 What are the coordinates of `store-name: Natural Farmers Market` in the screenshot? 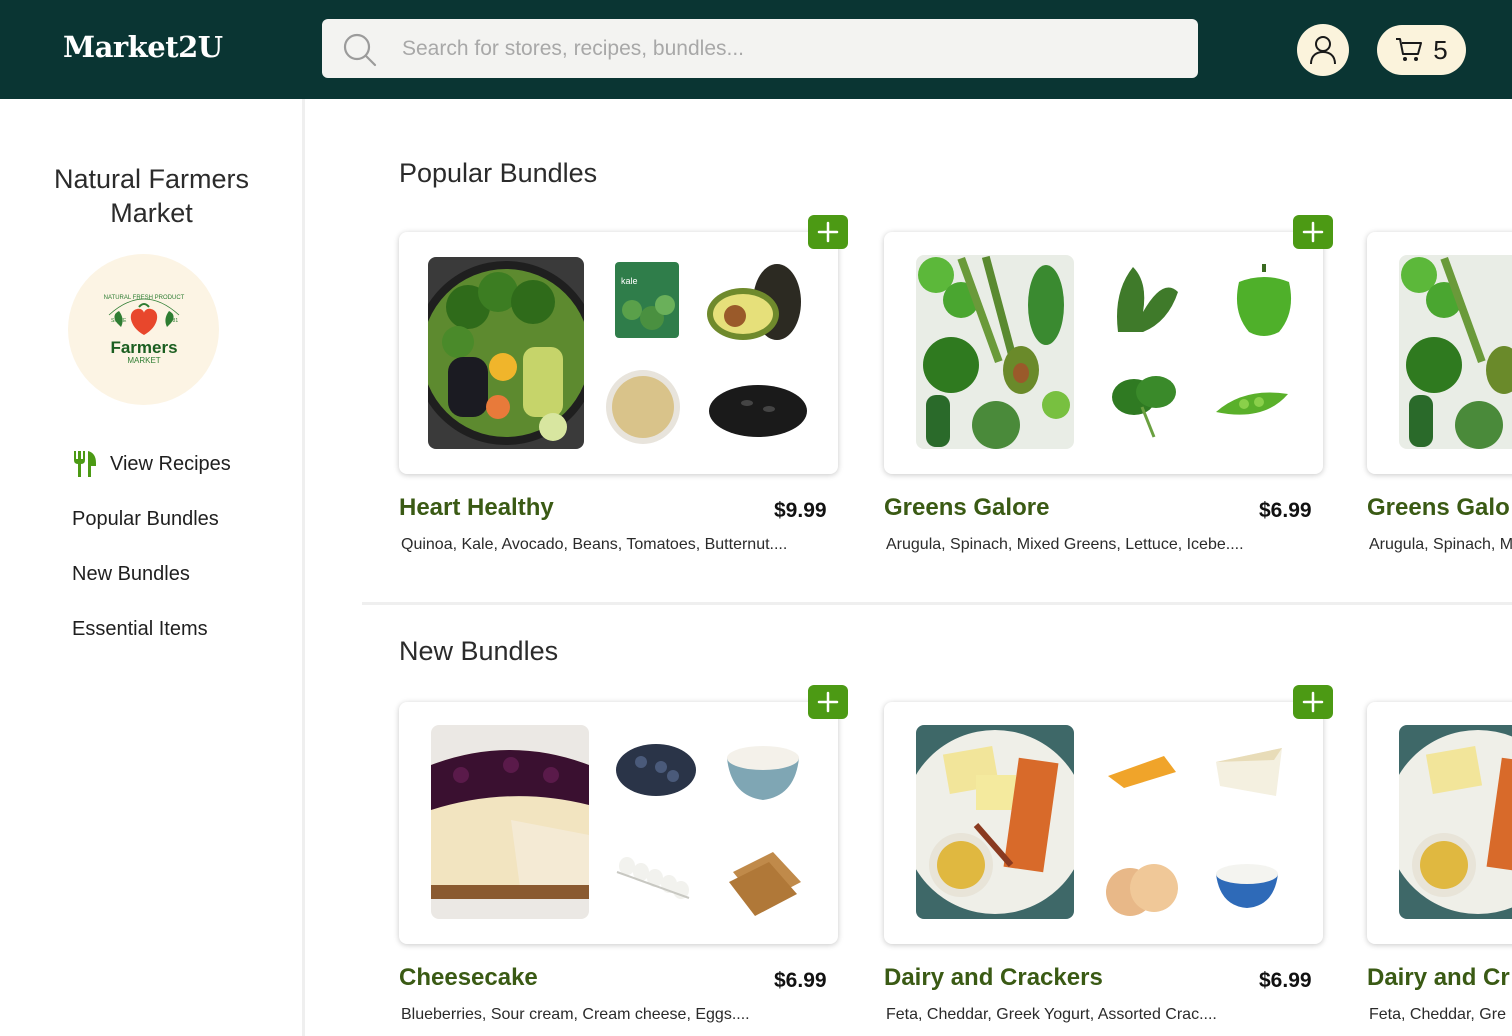 It's located at (151, 196).